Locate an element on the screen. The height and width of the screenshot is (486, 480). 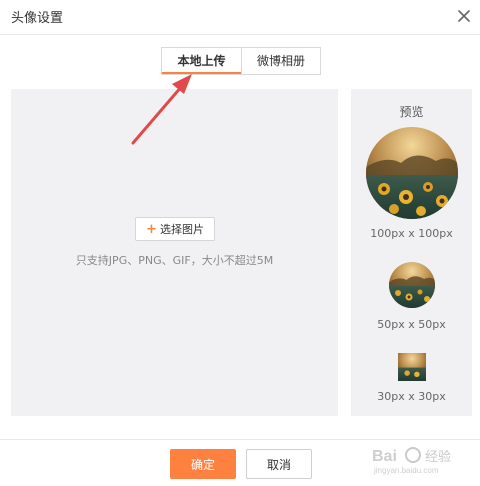
choose-image-button: + 选择图片 is located at coordinates (175, 229).